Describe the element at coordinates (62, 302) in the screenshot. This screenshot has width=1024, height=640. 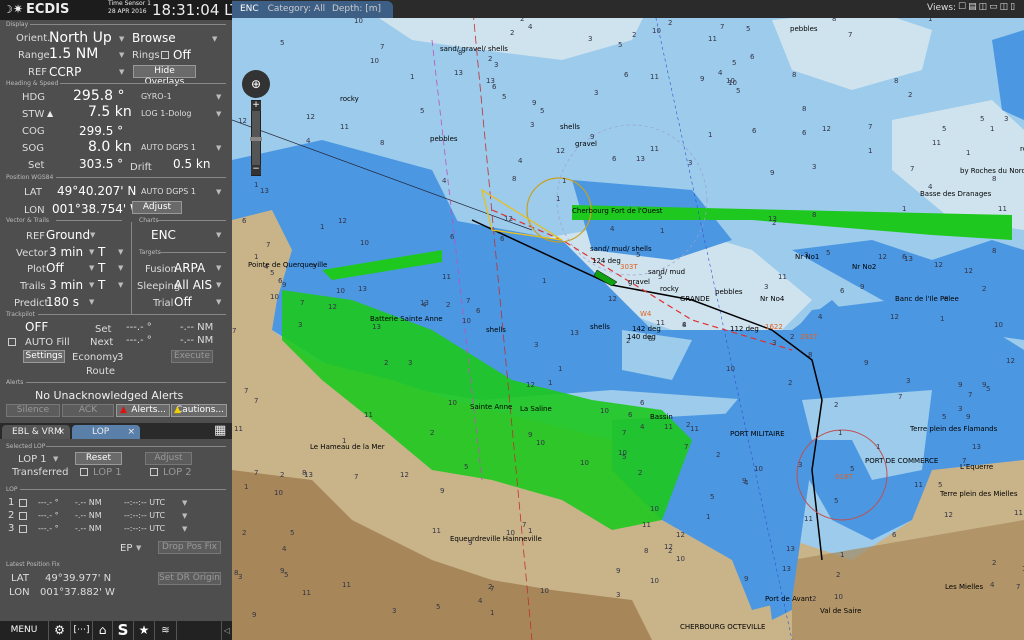
I see `predict-select: 180 s` at that location.